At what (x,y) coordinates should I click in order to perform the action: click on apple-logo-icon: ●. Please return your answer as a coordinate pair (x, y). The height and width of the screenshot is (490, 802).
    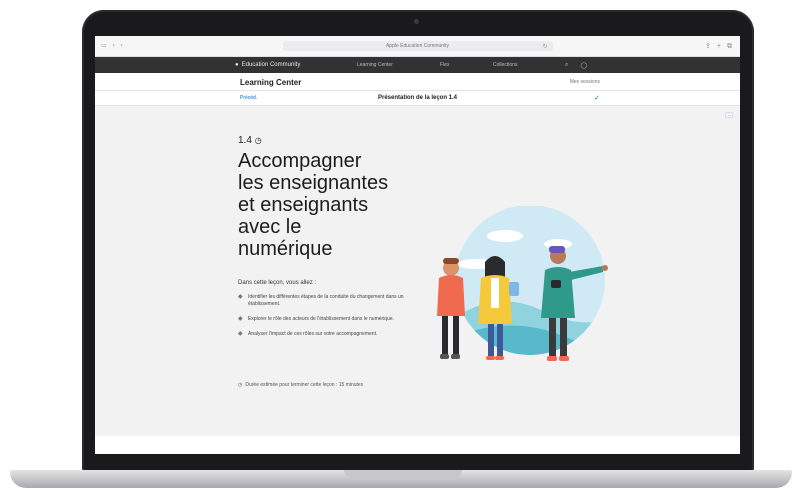
    Looking at the image, I should click on (237, 65).